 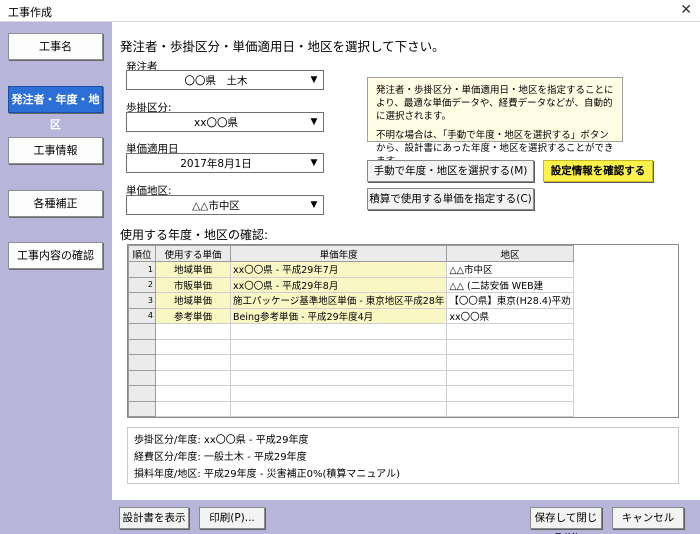 I want to click on price-year-cell: xx〇〇県 - 平成29年8月, so click(x=338, y=284).